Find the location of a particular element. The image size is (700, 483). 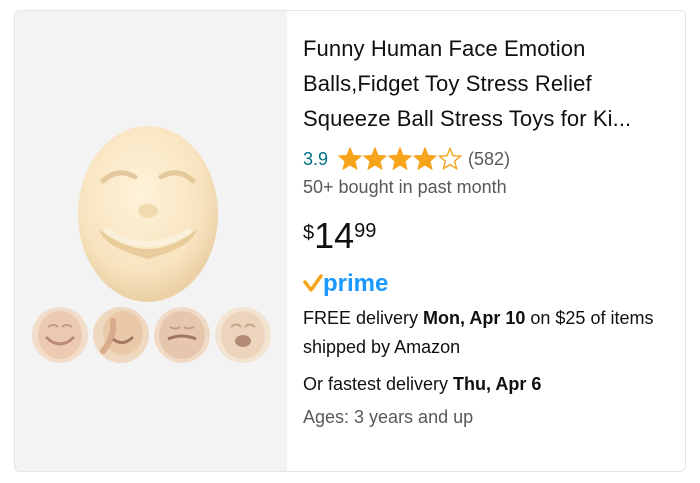

price-whole: 14 is located at coordinates (334, 235).